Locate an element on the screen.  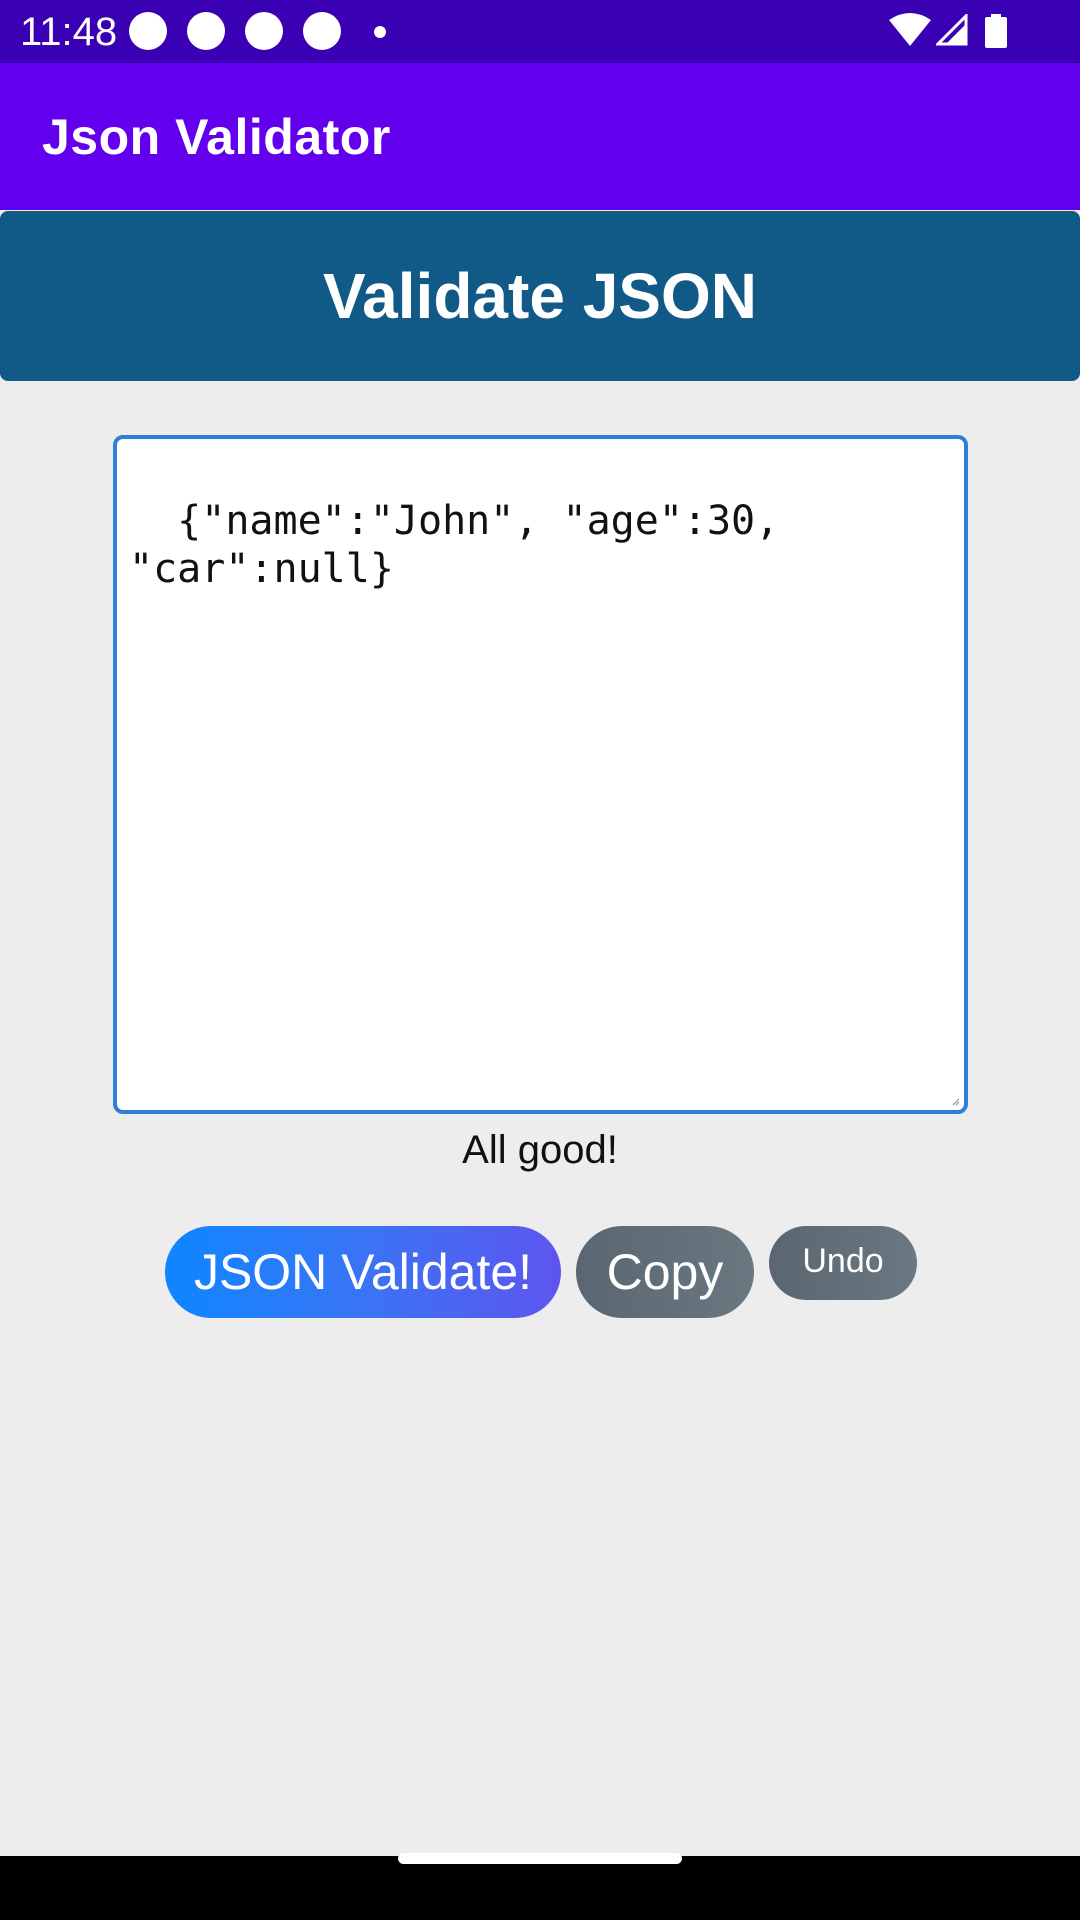
copy-button: Copy is located at coordinates (665, 1272).